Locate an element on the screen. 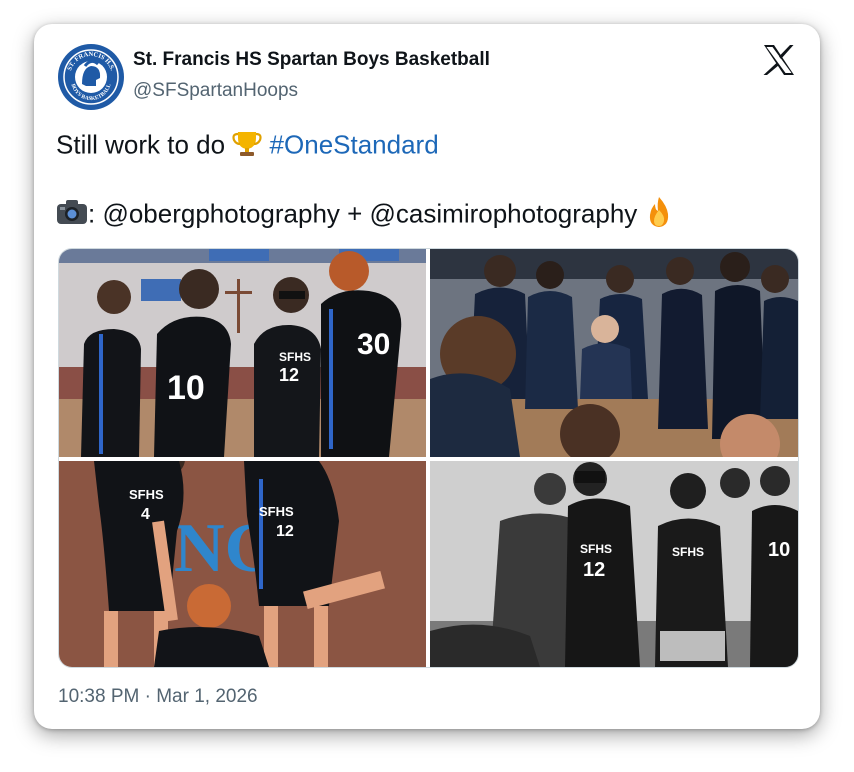  trophy-emoji-icon is located at coordinates (247, 146).